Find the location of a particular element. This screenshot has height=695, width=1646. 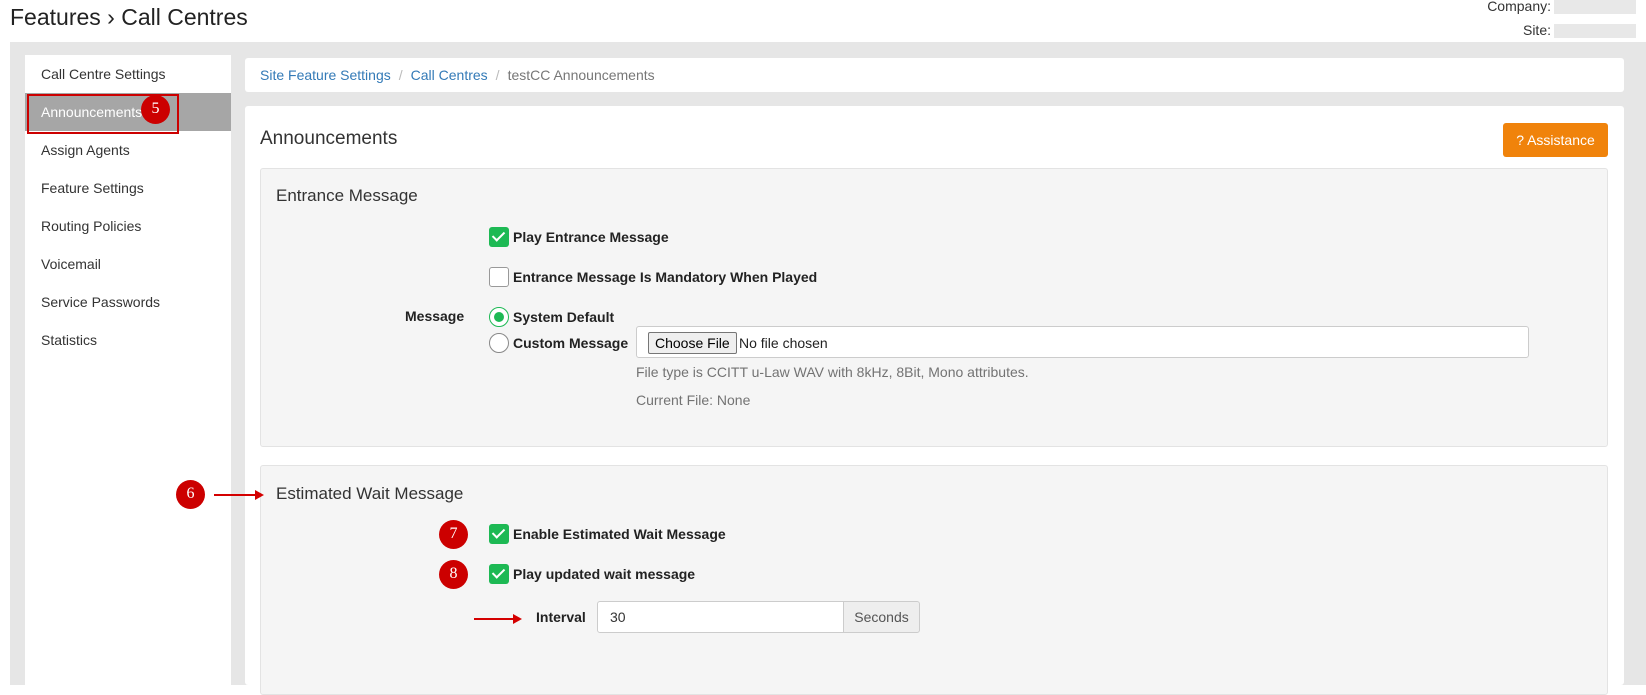

sidebar-item-call-centre-settings: Call Centre Settings is located at coordinates (128, 74).